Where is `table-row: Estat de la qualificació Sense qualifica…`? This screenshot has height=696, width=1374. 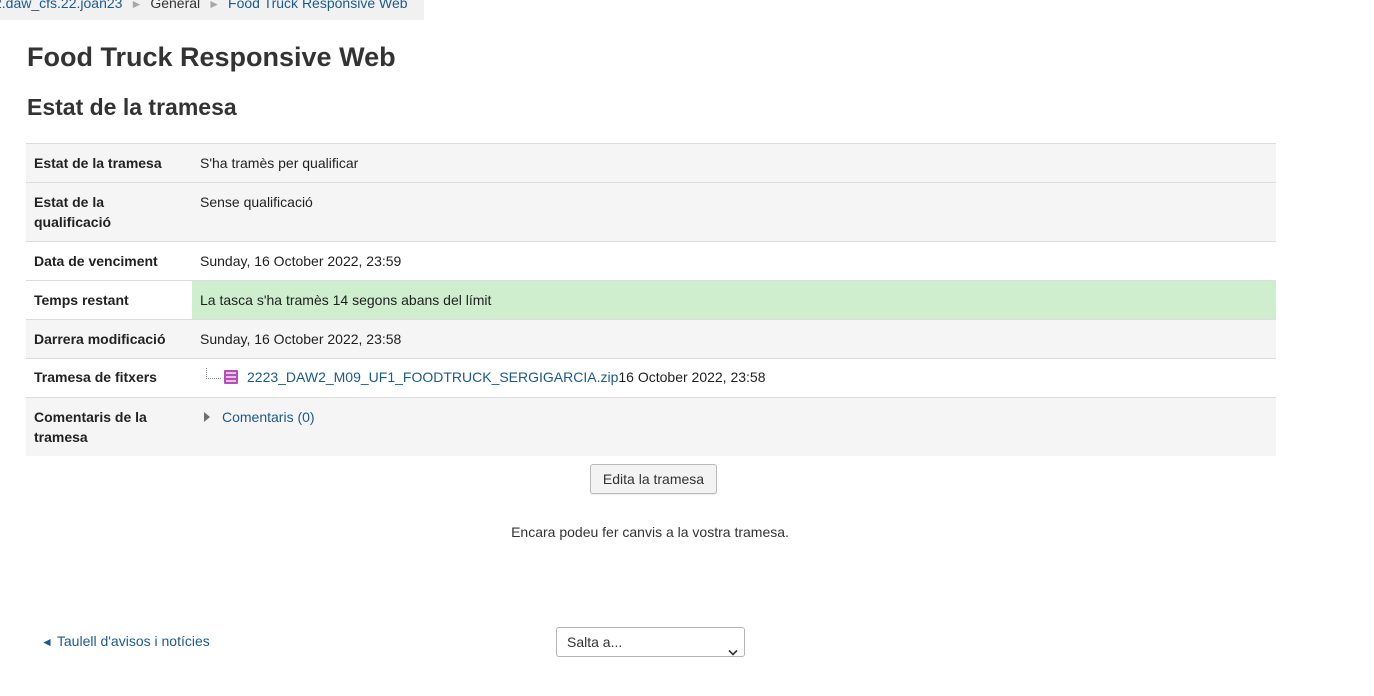 table-row: Estat de la qualificació Sense qualifica… is located at coordinates (651, 212).